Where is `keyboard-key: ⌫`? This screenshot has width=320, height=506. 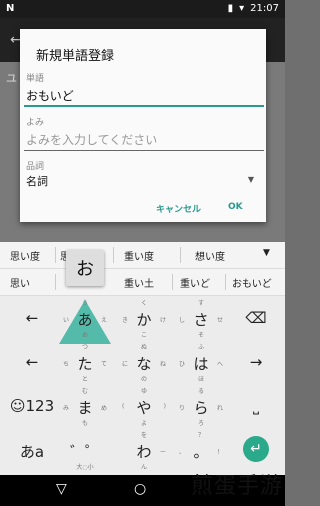 keyboard-key: ⌫ is located at coordinates (256, 318).